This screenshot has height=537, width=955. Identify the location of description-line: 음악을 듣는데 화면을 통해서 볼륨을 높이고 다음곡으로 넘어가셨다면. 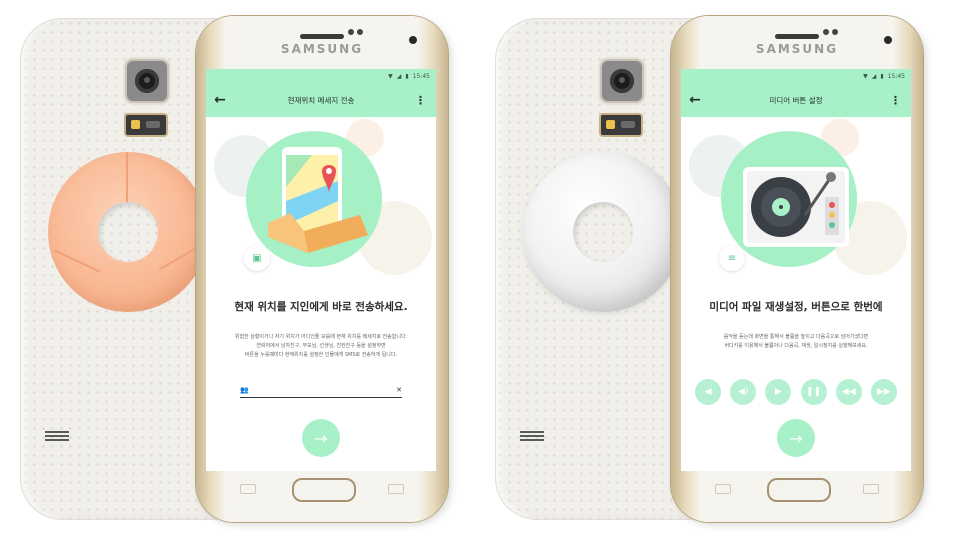
(796, 337).